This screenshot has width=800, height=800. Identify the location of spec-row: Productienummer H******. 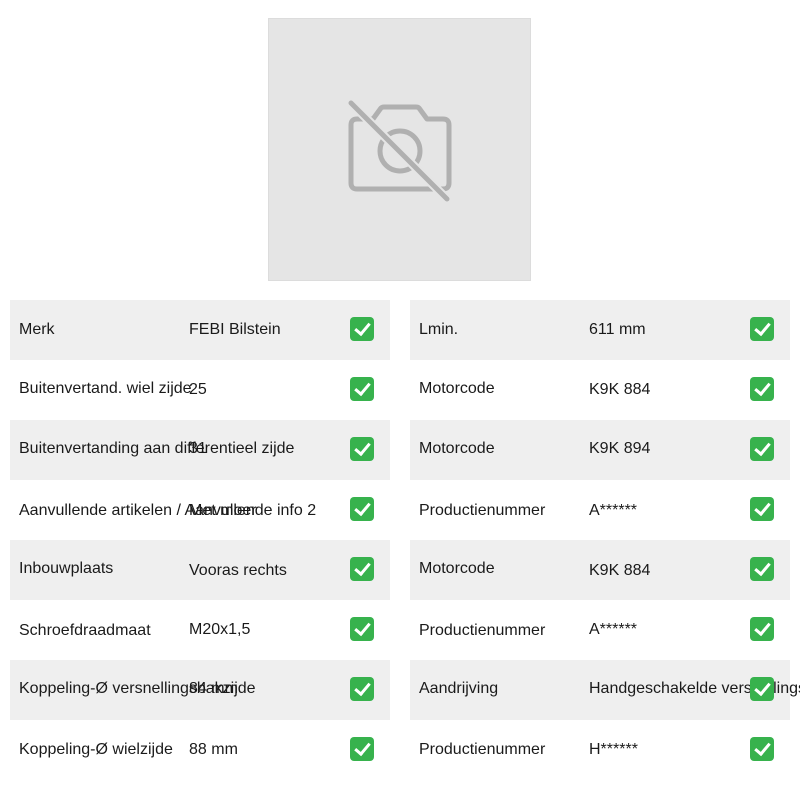
(600, 750).